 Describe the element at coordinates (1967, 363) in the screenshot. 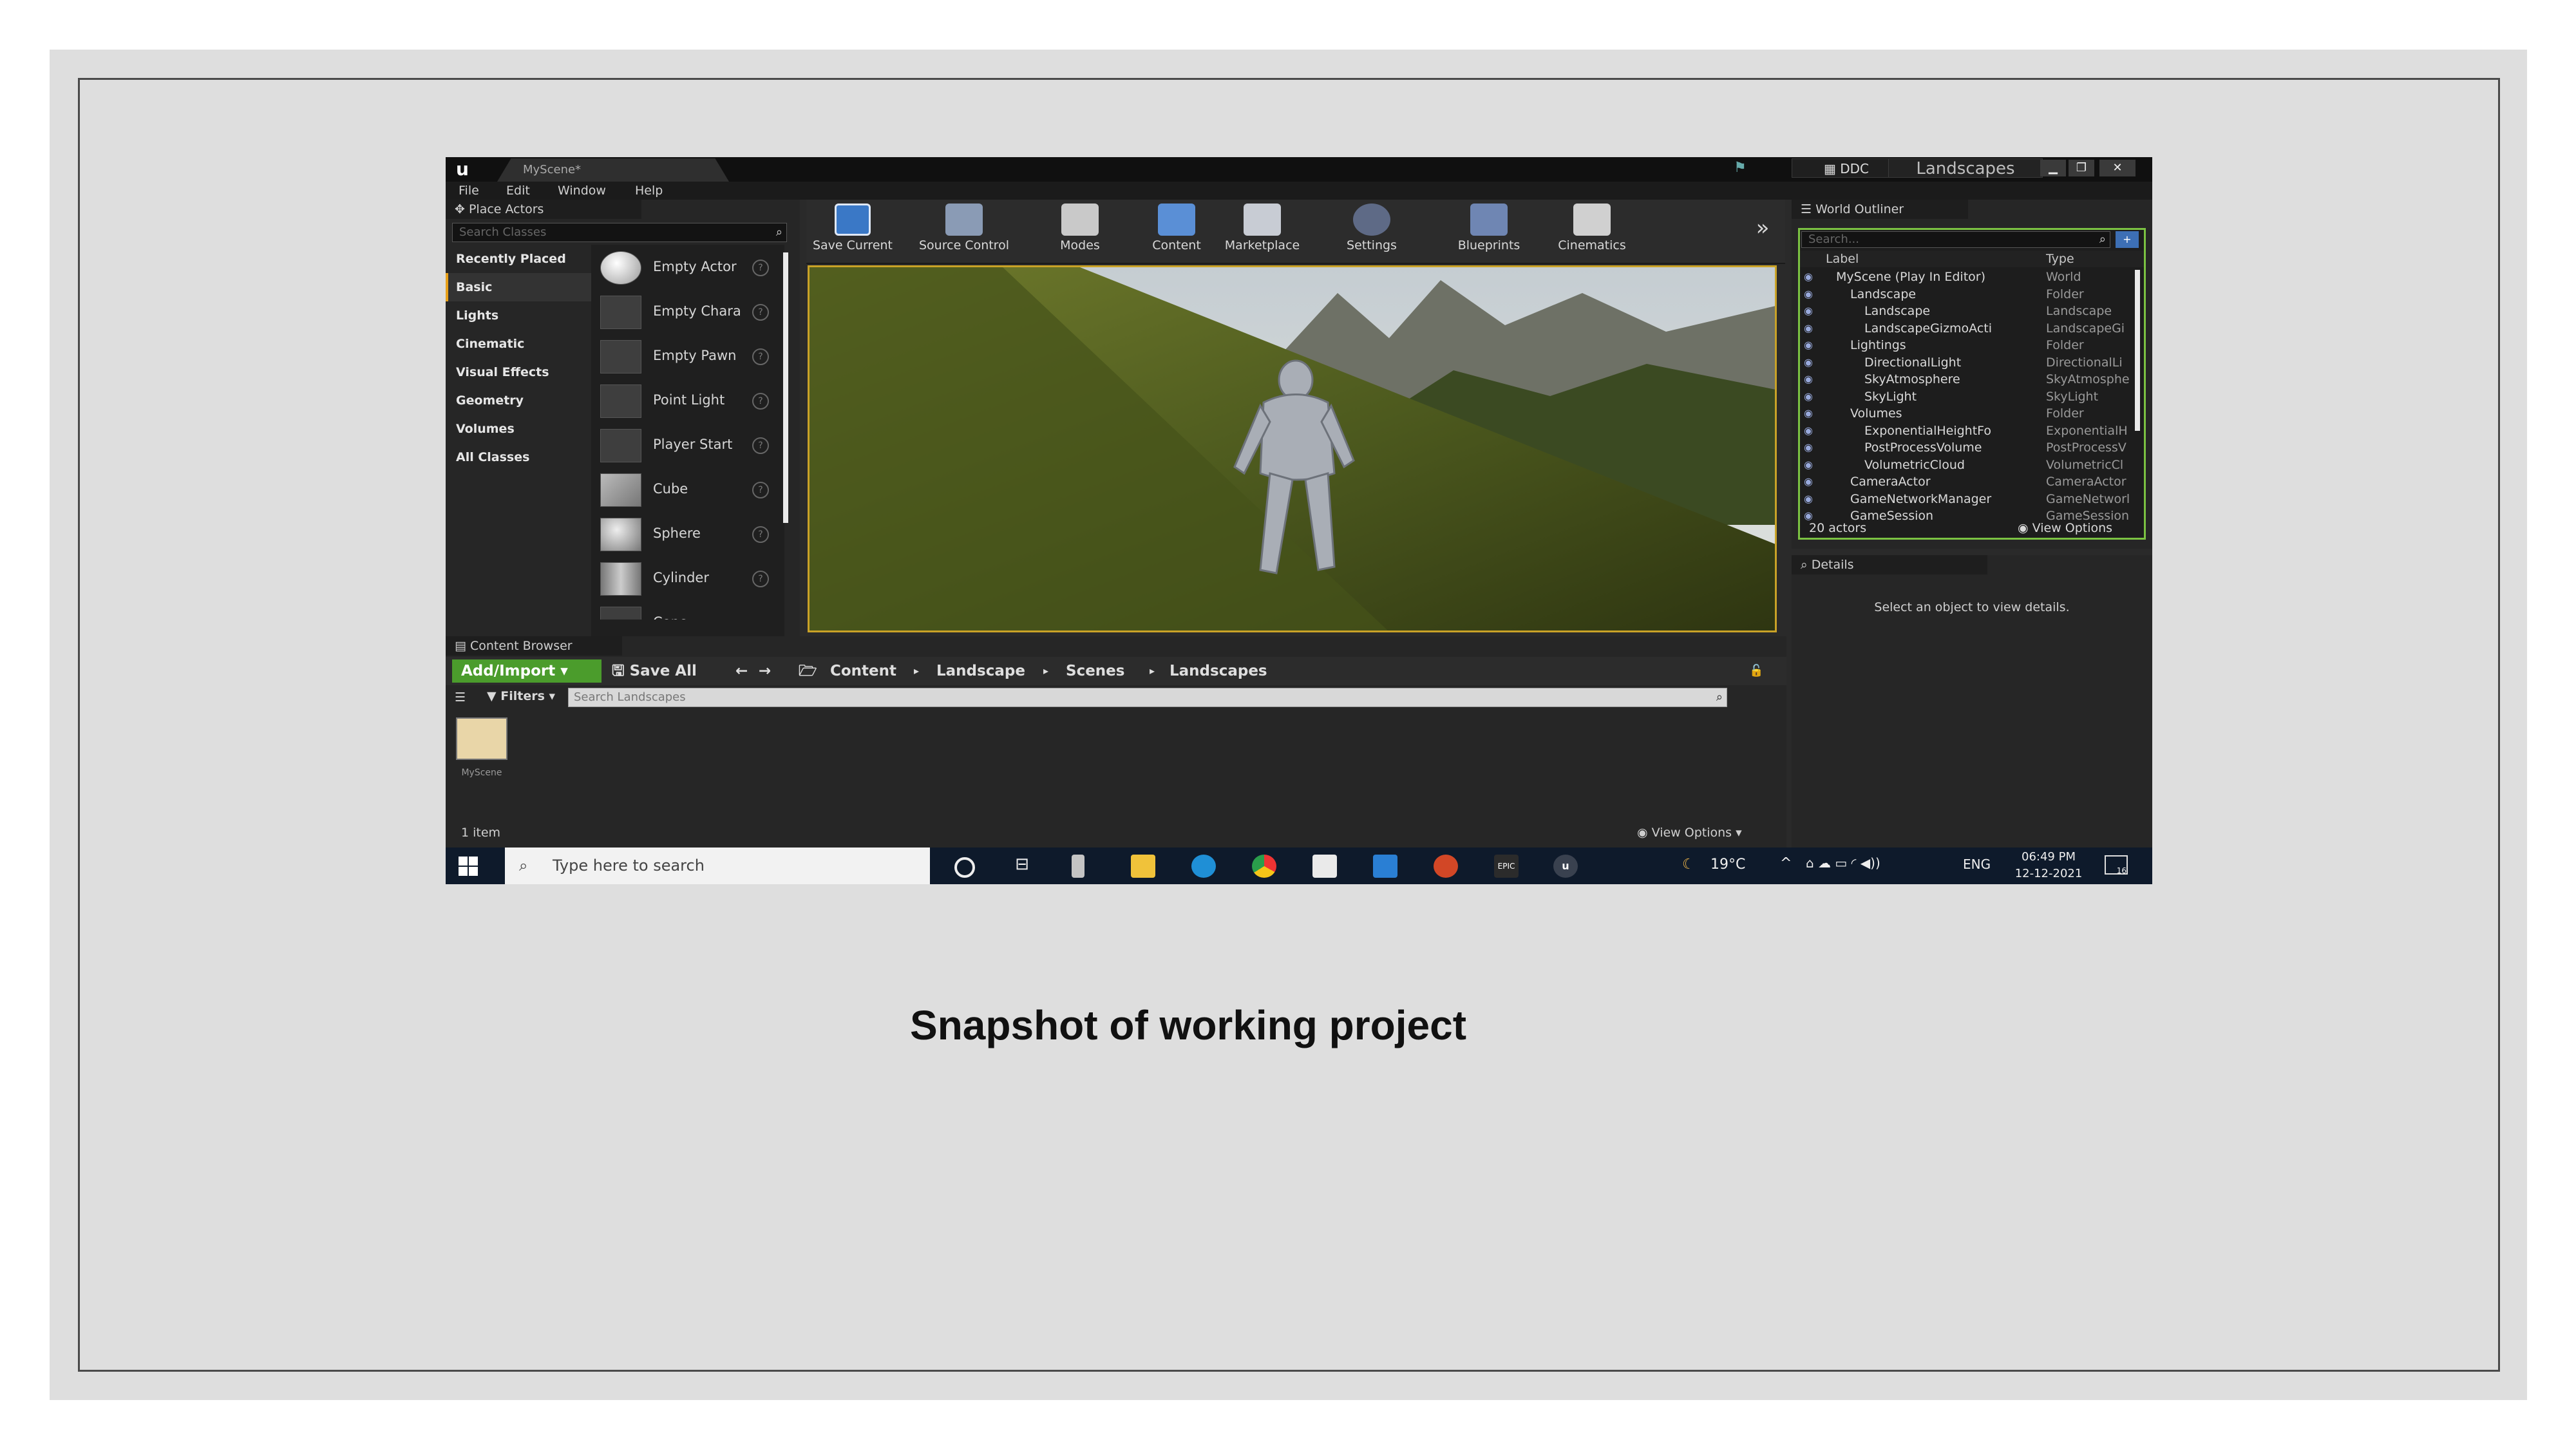

I see `outliner-row: ◉ DirectionalLight DirectionalLi` at that location.